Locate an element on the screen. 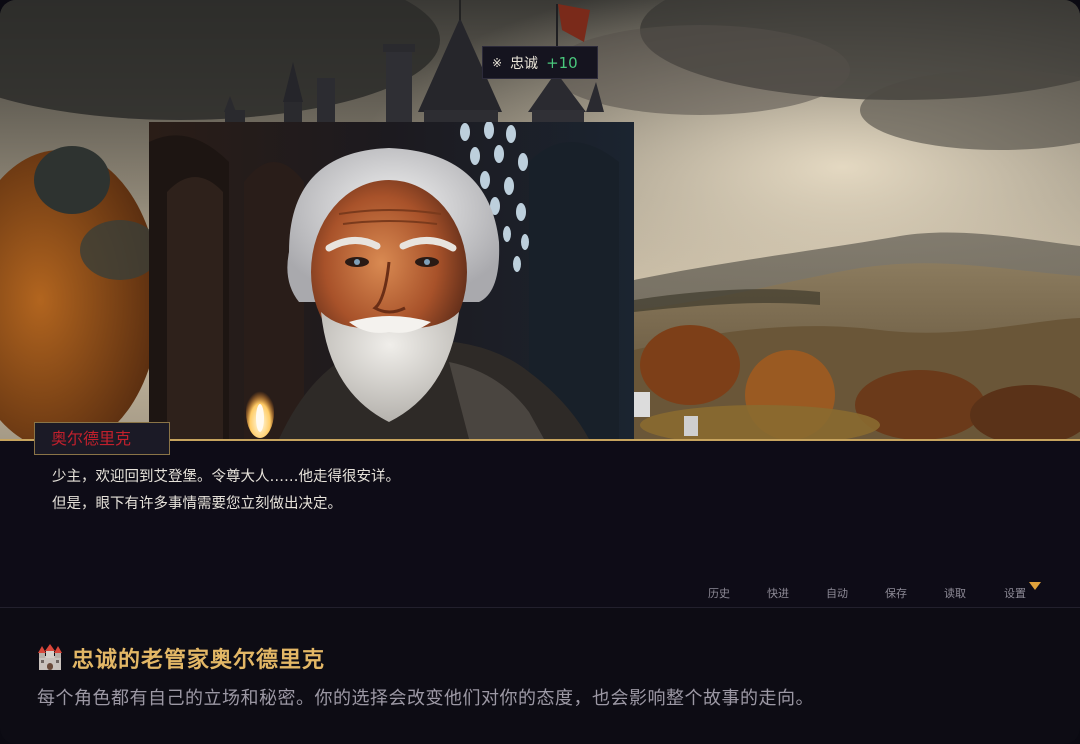 The width and height of the screenshot is (1080, 744). castle-icon is located at coordinates (50, 658).